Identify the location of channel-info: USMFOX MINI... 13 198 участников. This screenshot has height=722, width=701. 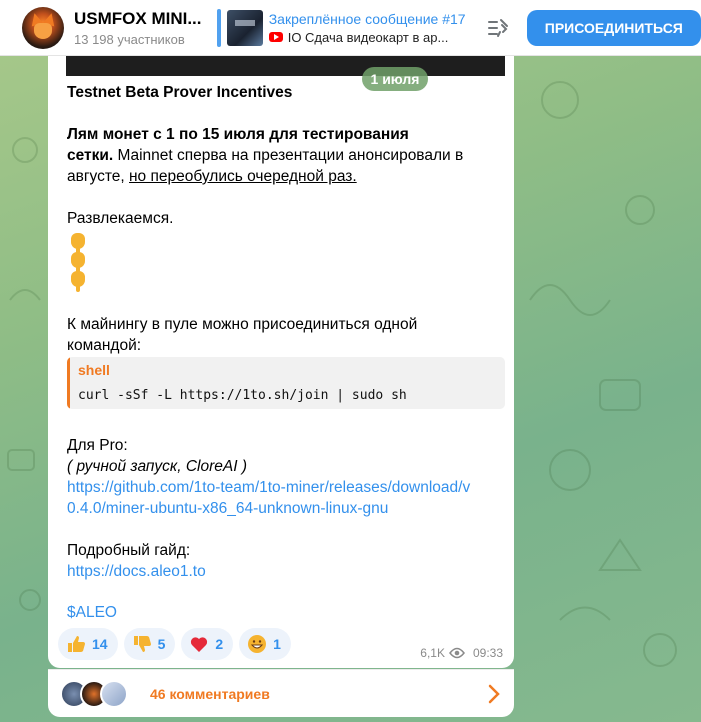
(143, 28).